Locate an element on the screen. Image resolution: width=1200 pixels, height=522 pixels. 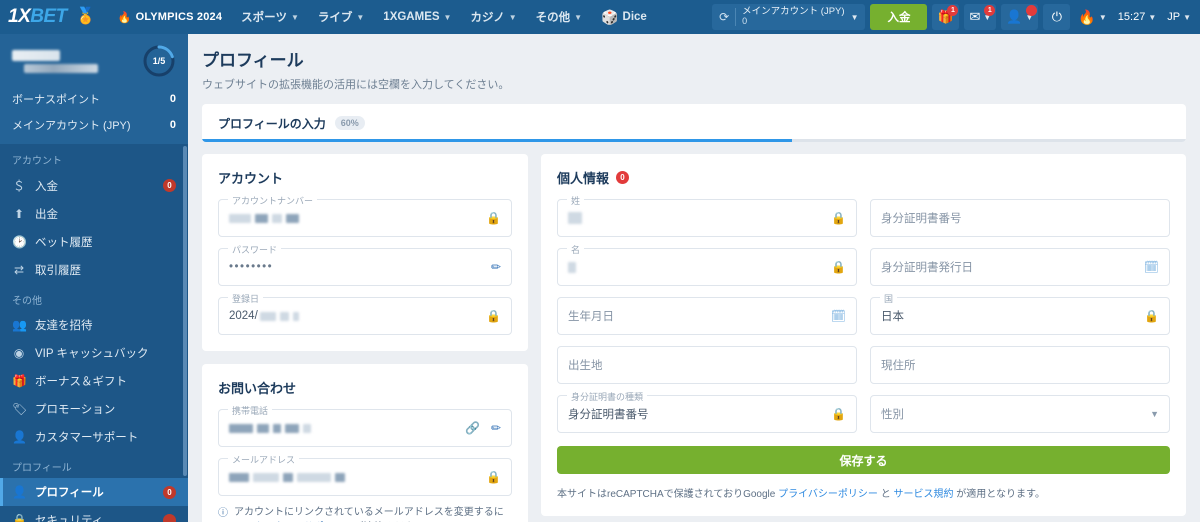
sidebar-item-vip-cashback: ◉ VIP キャッシュバック is located at coordinates (94, 353).